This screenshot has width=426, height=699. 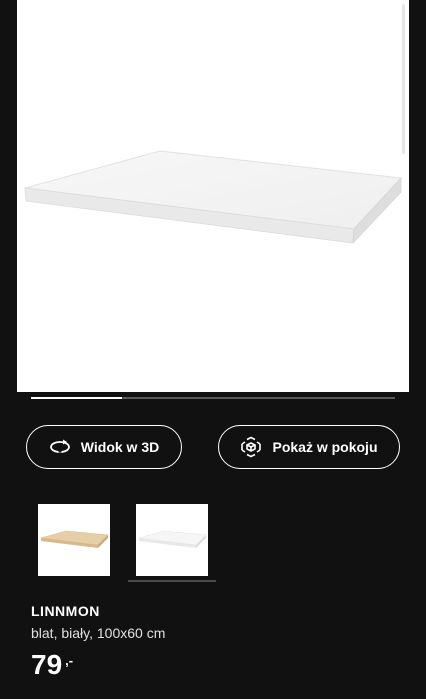 I want to click on tabletop-image, so click(x=213, y=197).